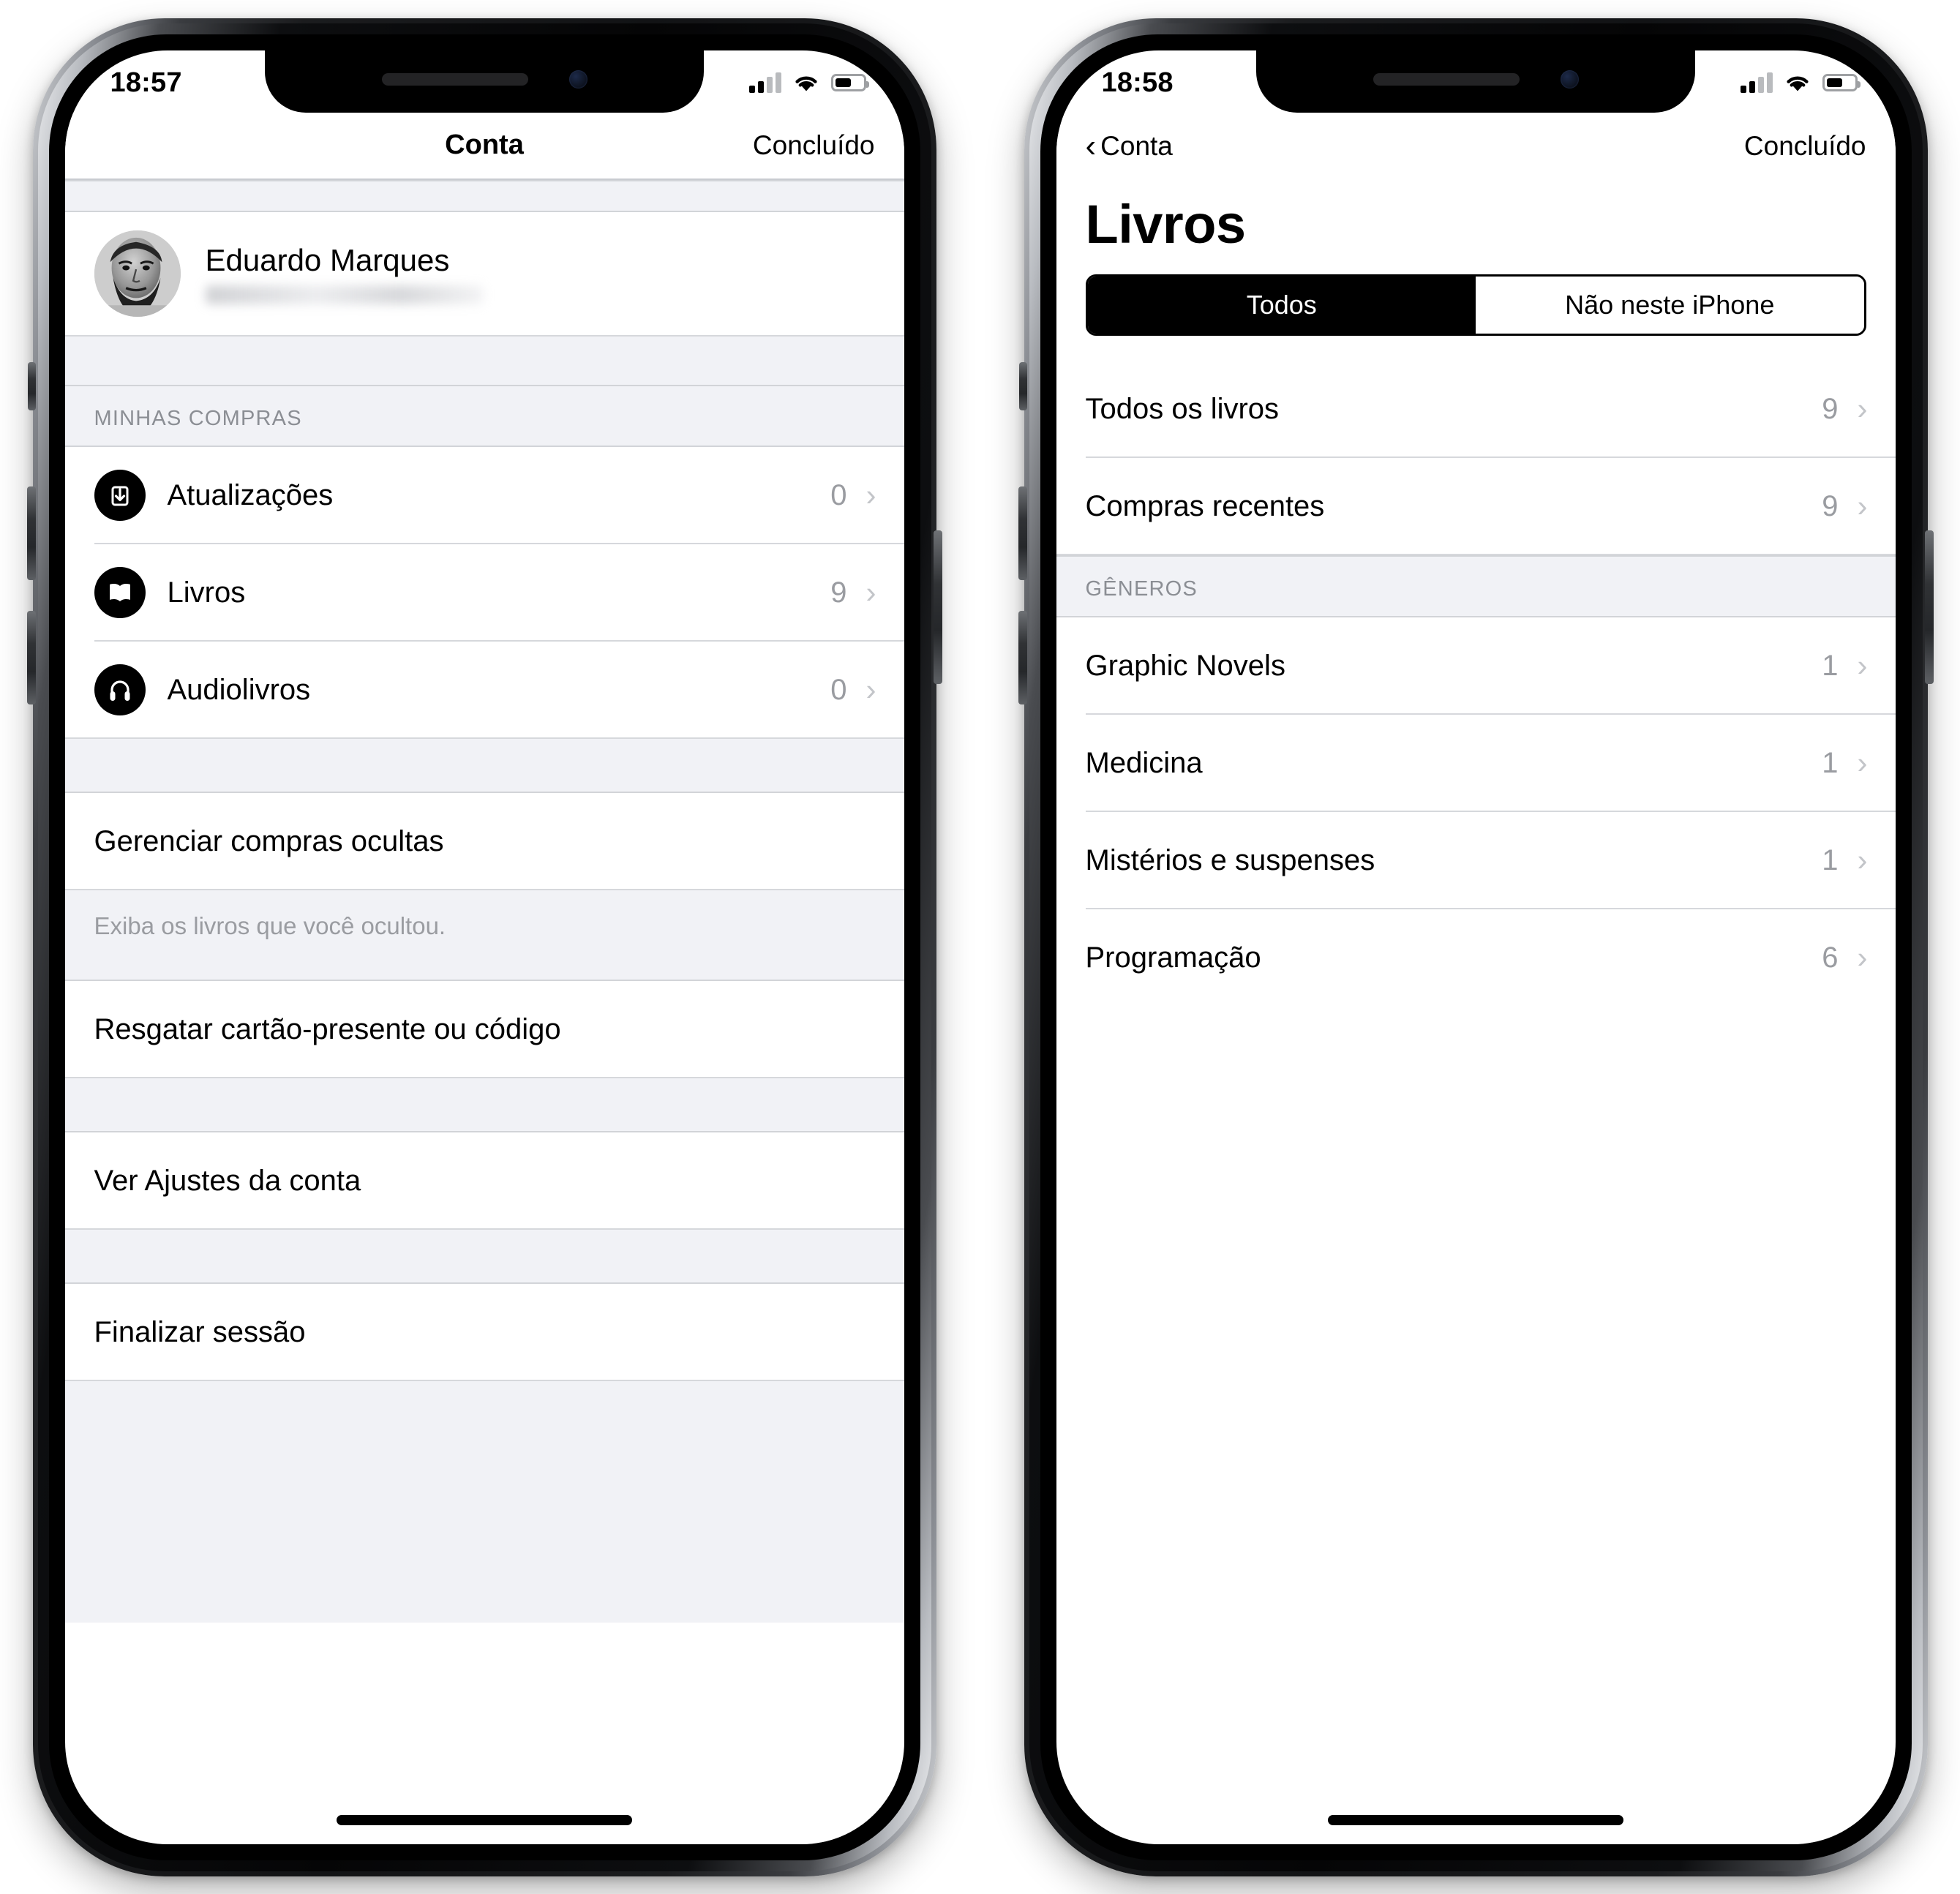  I want to click on cellular-signal-icon, so click(764, 82).